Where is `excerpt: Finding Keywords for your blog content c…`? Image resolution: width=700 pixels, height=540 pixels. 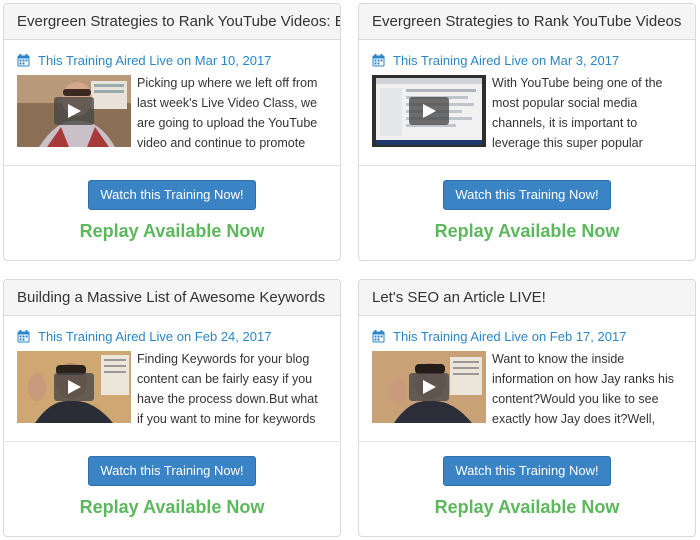
excerpt: Finding Keywords for your blog content c… is located at coordinates (227, 389).